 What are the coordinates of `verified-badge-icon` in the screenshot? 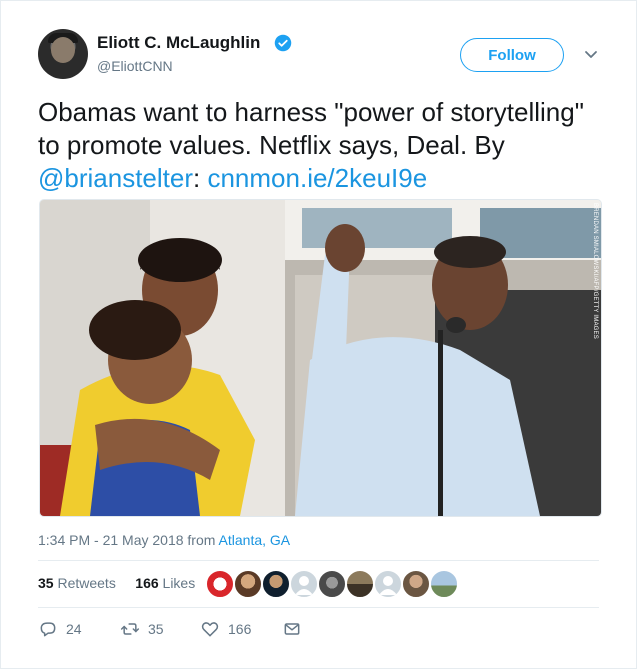 It's located at (283, 43).